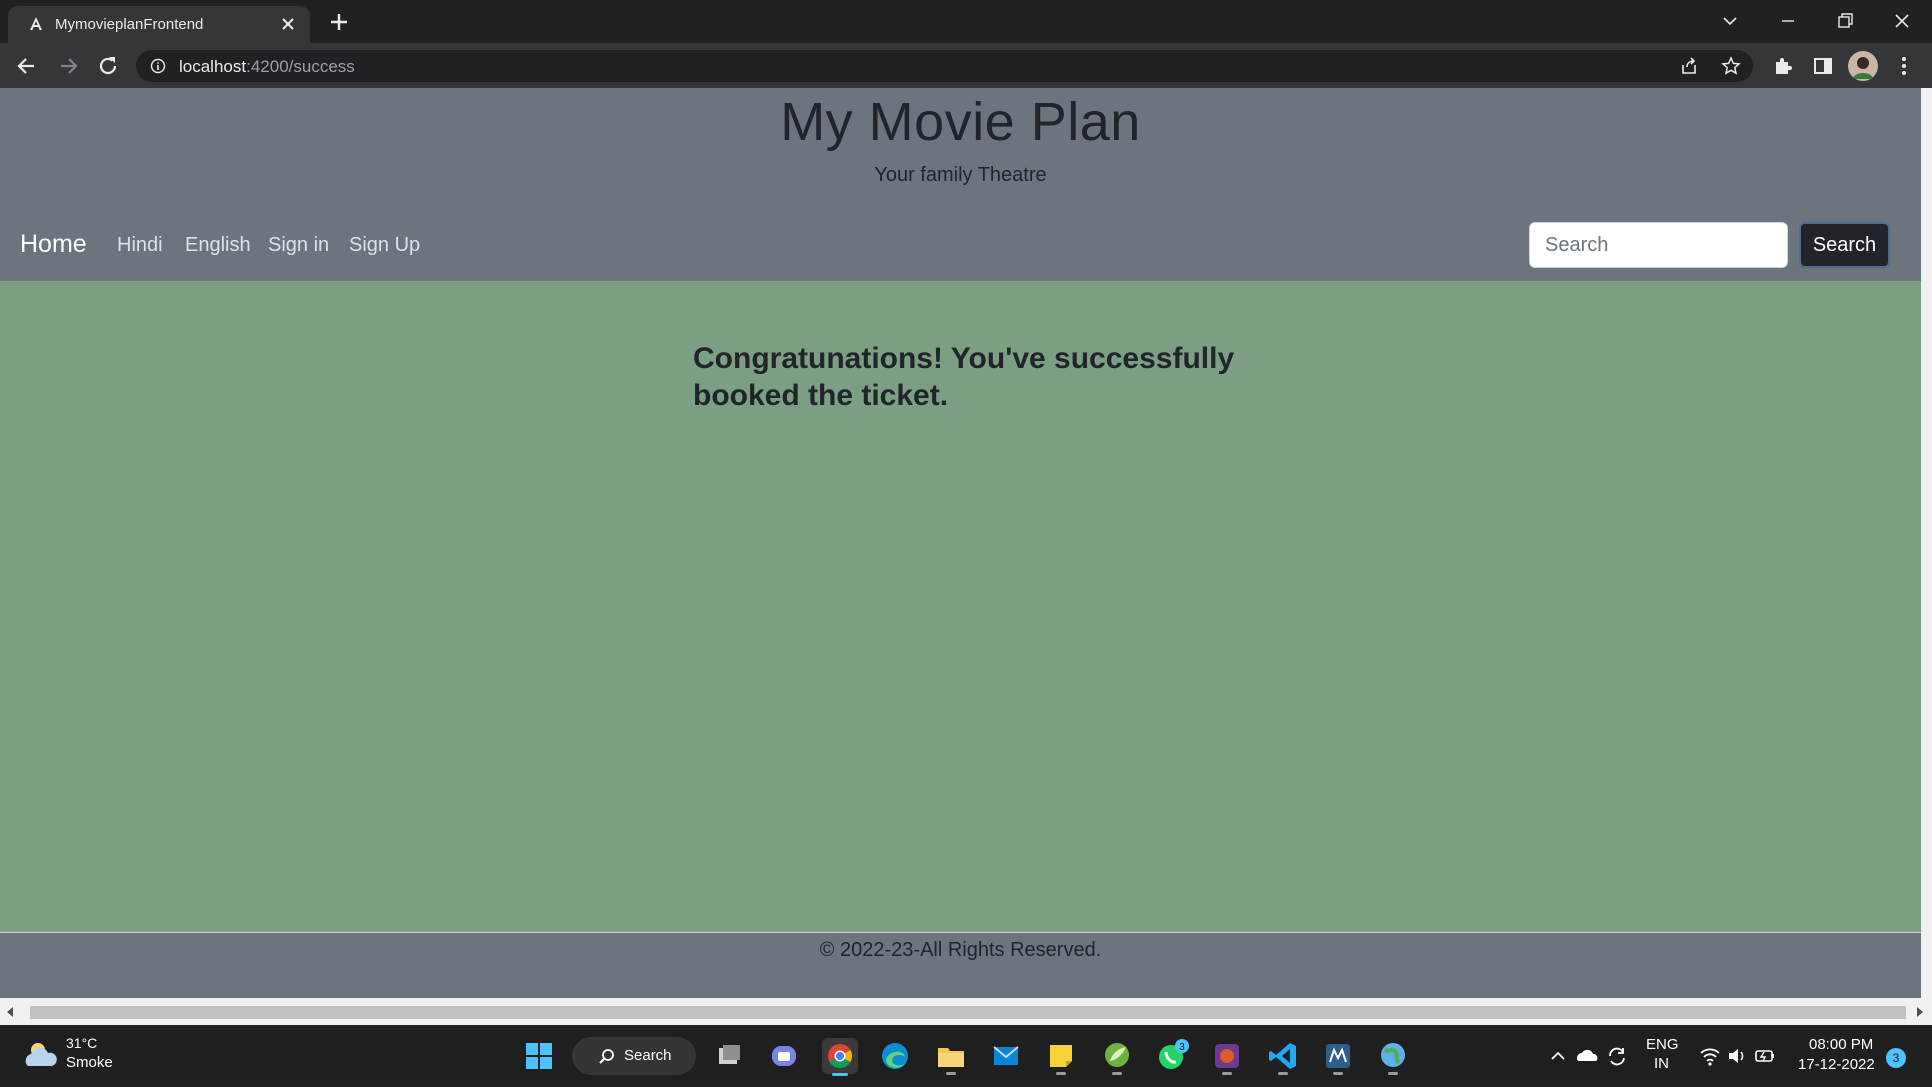  I want to click on site-footer: © 2022-23-All Rights Reserved., so click(960, 965).